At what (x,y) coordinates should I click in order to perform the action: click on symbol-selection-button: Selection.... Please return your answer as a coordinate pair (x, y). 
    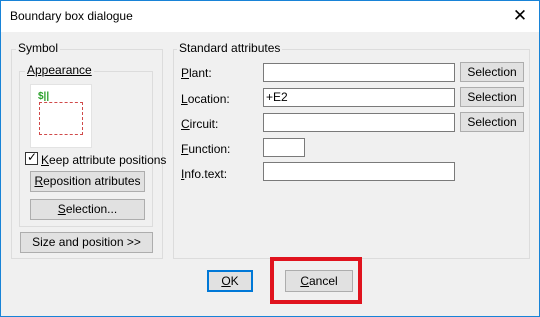
    Looking at the image, I should click on (87, 209).